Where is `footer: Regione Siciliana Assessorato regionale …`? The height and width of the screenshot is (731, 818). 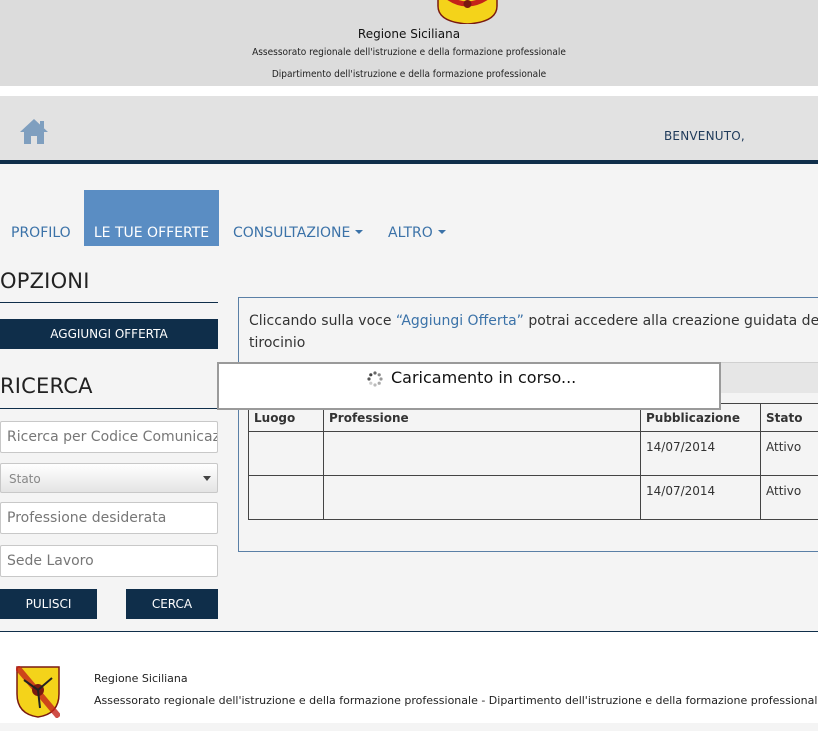
footer: Regione Siciliana Assessorato regionale … is located at coordinates (409, 681).